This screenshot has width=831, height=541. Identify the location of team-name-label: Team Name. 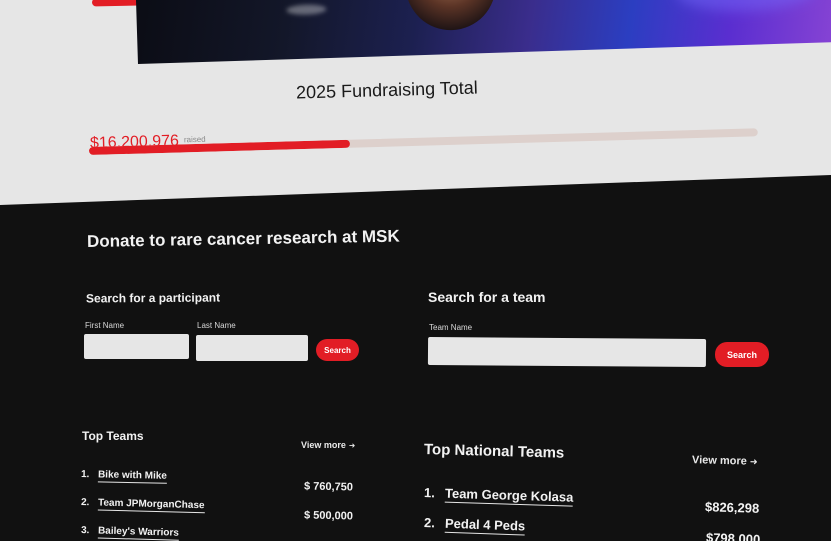
(451, 327).